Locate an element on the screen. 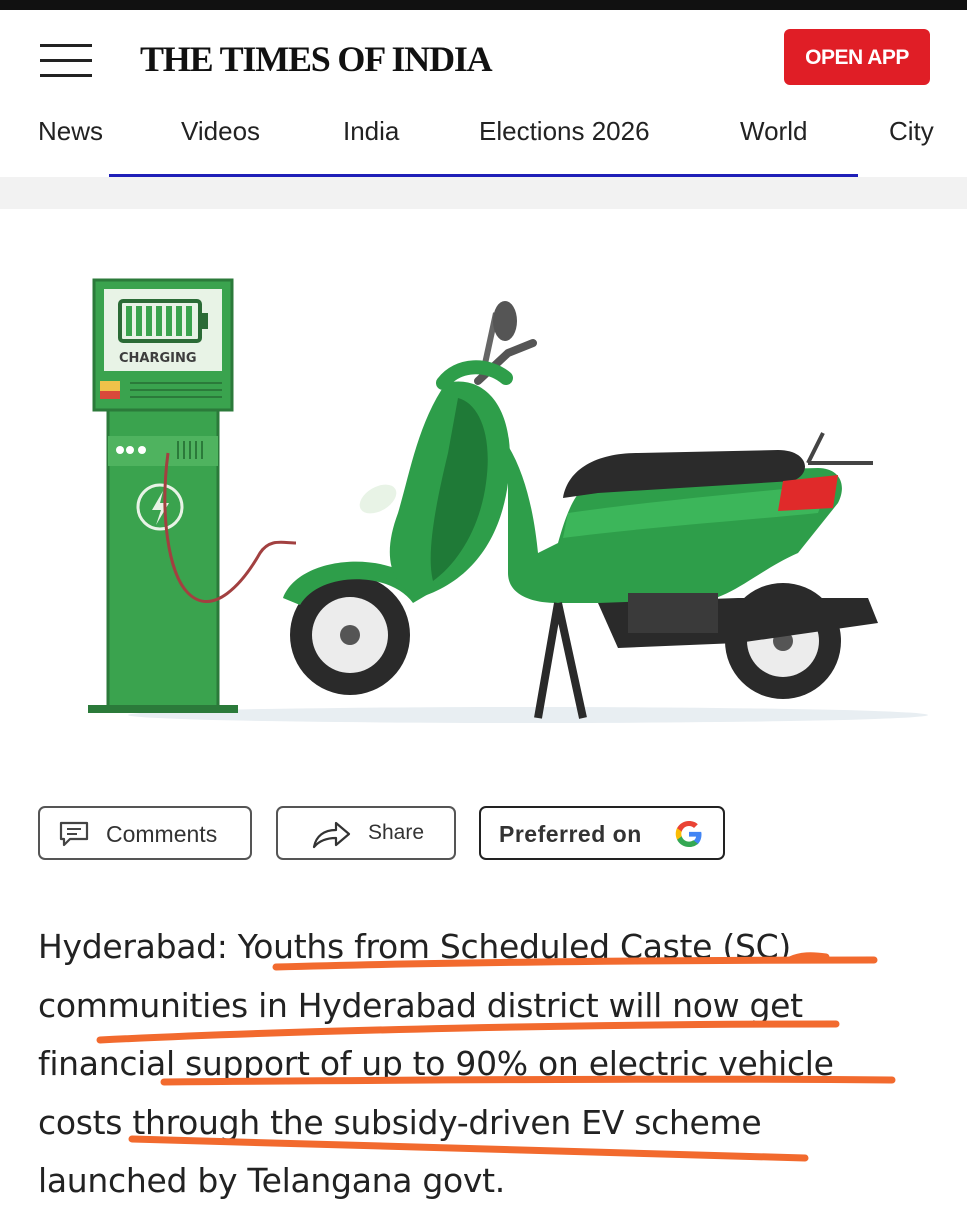 The width and height of the screenshot is (967, 1211). comment-icon is located at coordinates (74, 834).